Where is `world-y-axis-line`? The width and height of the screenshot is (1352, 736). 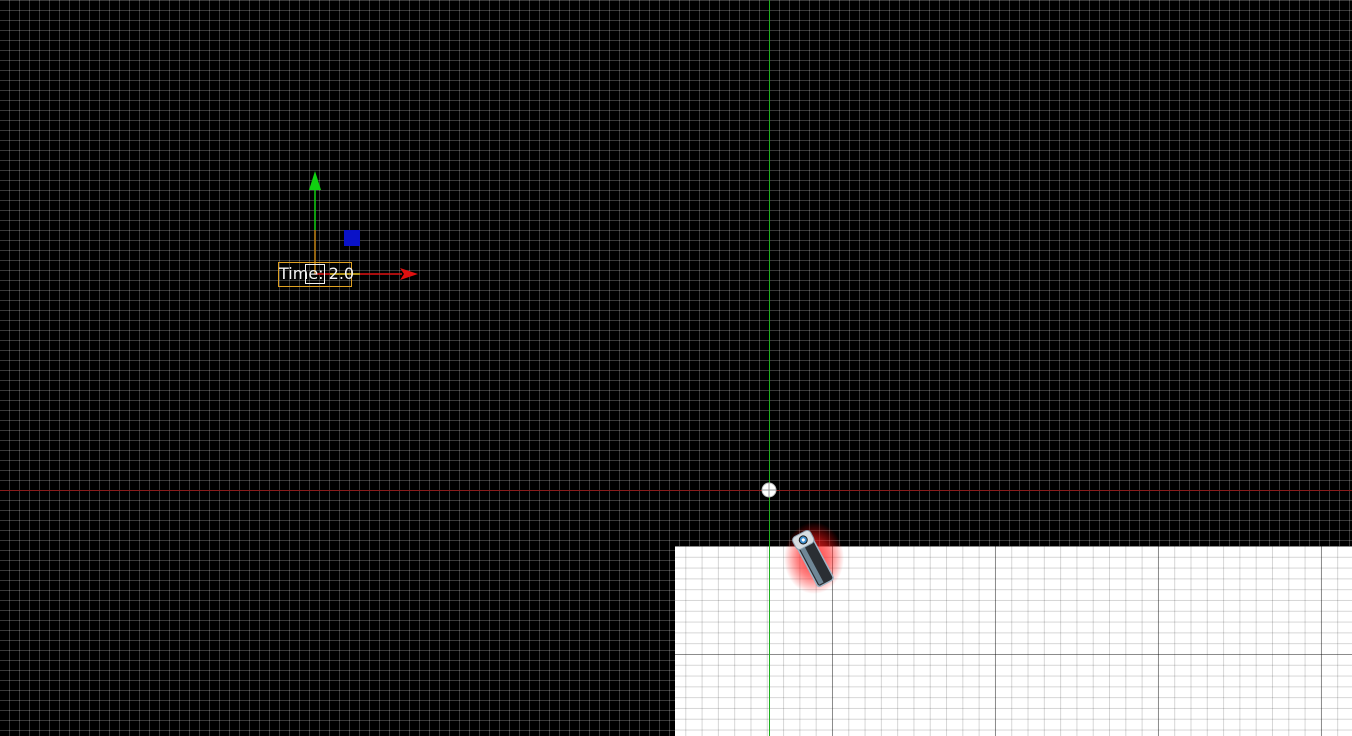
world-y-axis-line is located at coordinates (769, 368).